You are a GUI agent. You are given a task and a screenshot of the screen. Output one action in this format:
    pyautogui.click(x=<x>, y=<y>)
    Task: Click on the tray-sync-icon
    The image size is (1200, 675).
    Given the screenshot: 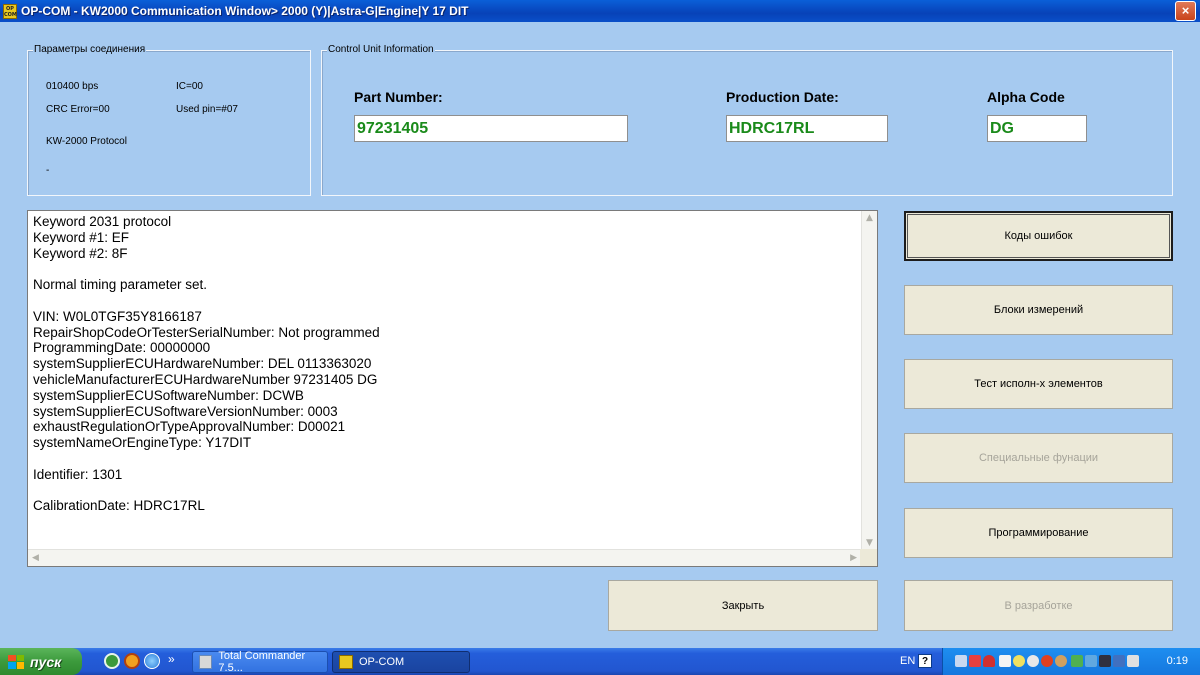 What is the action you would take?
    pyautogui.click(x=1077, y=661)
    